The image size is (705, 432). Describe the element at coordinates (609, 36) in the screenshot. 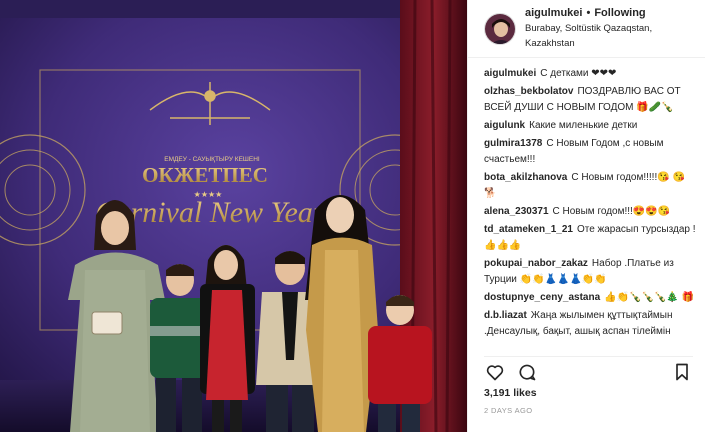

I see `location-link: Burabay, Soltüstik Qazaqstan, Kazakhstan` at that location.